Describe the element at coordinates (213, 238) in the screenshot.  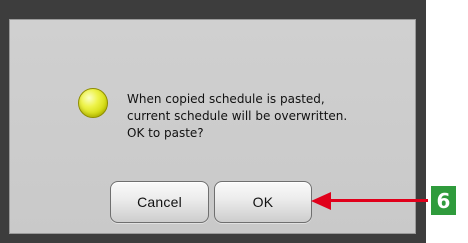
I see `dialog-bottom-edge` at that location.